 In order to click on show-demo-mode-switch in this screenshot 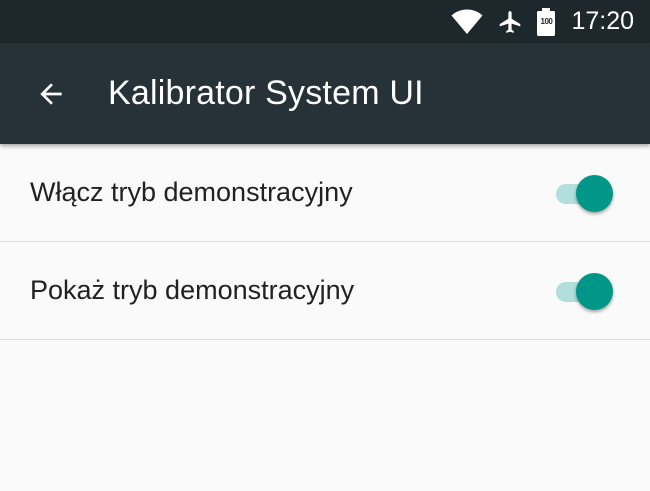, I will do `click(585, 291)`.